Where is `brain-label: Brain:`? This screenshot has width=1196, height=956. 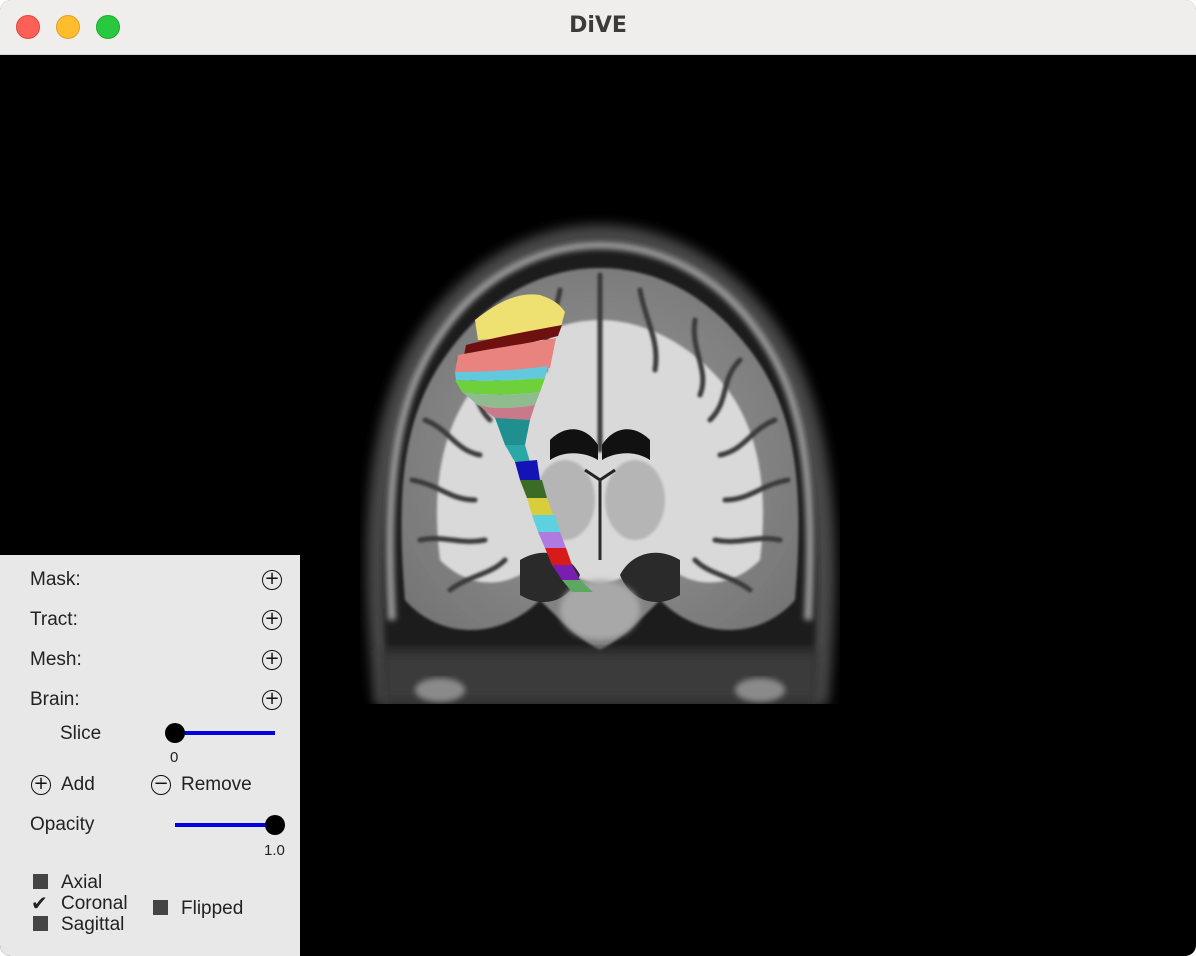
brain-label: Brain: is located at coordinates (55, 699).